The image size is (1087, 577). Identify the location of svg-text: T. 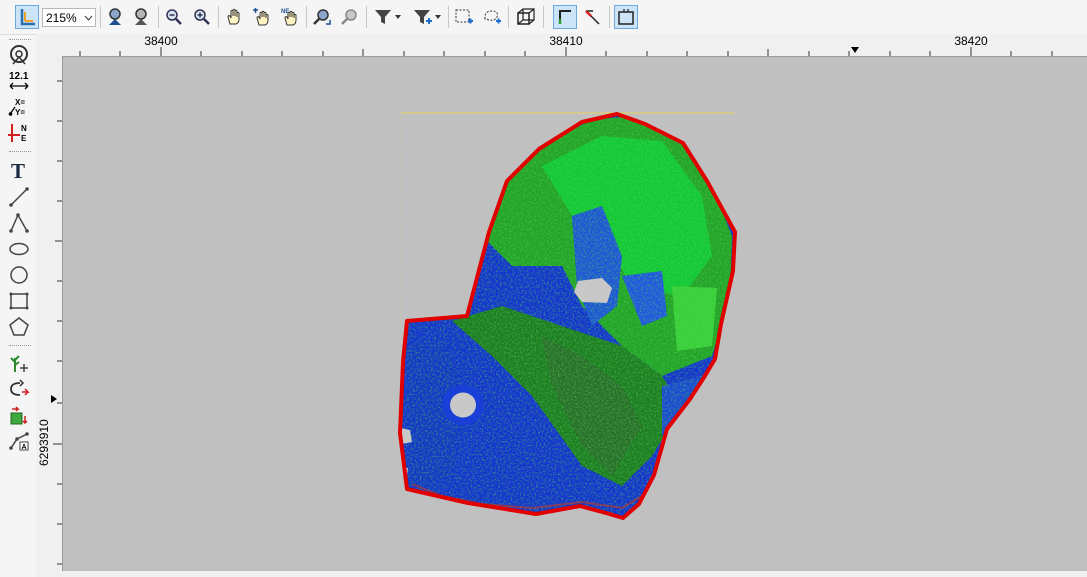
(18, 170).